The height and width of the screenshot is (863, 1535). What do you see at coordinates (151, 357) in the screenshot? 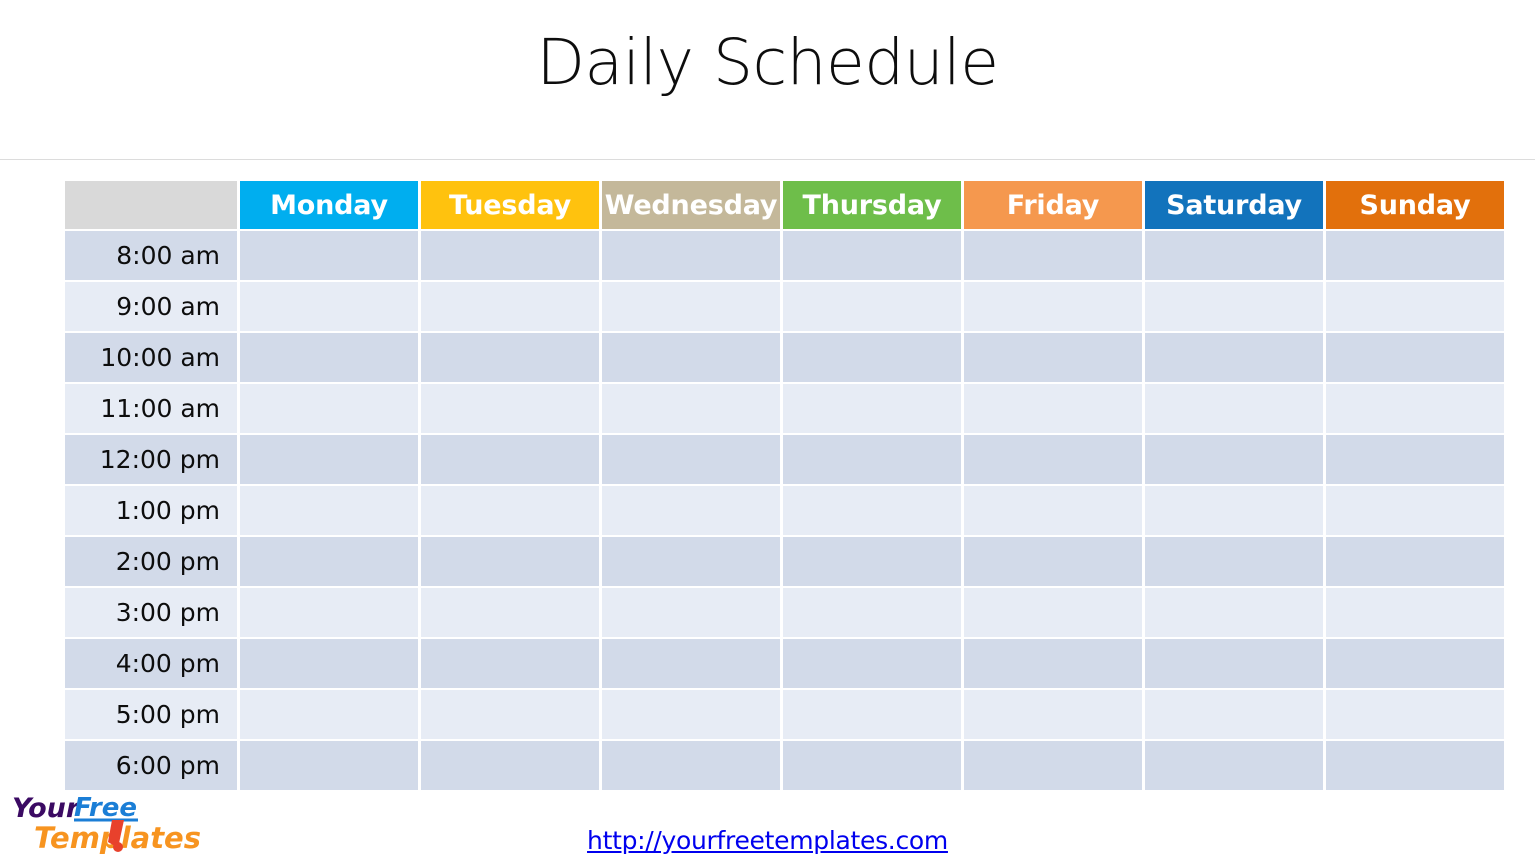
I see `time-label-cell: 10:00 am` at bounding box center [151, 357].